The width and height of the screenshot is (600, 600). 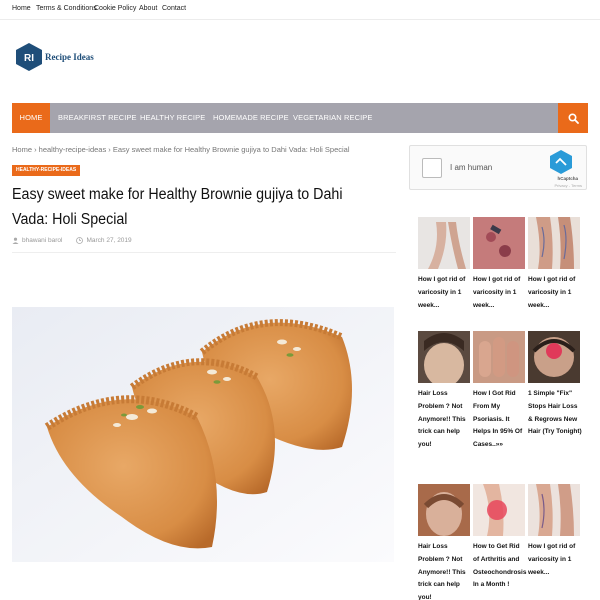 I want to click on search-button, so click(x=573, y=118).